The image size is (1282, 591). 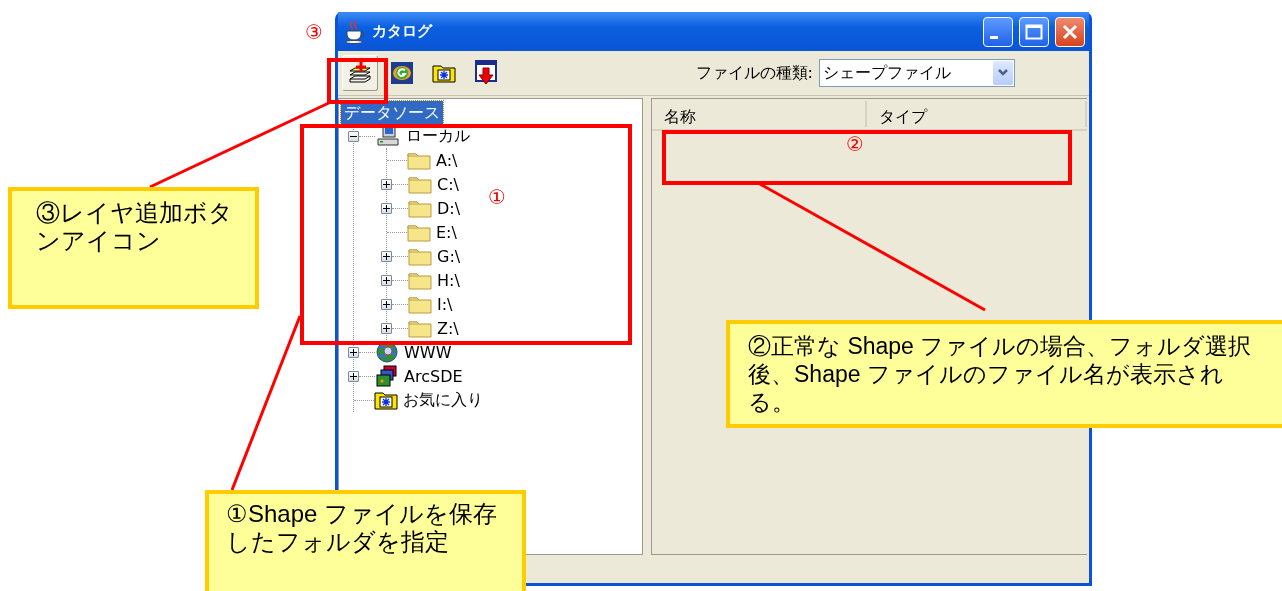 What do you see at coordinates (977, 114) in the screenshot?
I see `column-header: タイプ` at bounding box center [977, 114].